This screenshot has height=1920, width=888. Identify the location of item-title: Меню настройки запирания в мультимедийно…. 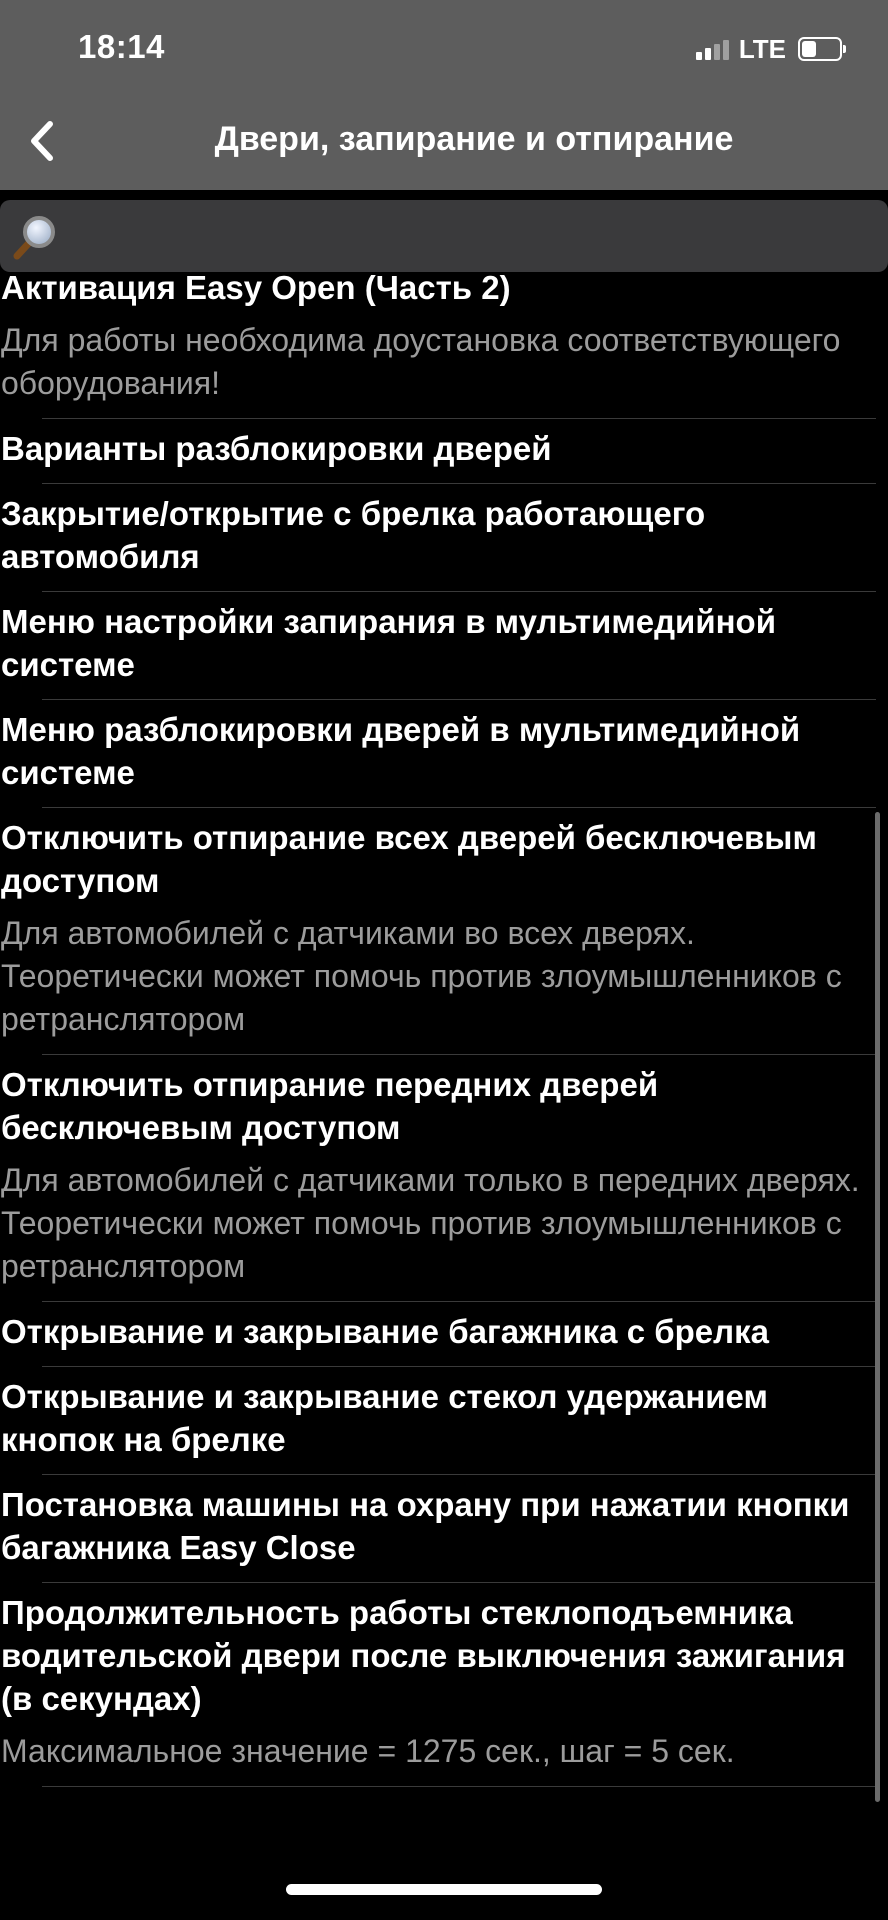
(389, 643).